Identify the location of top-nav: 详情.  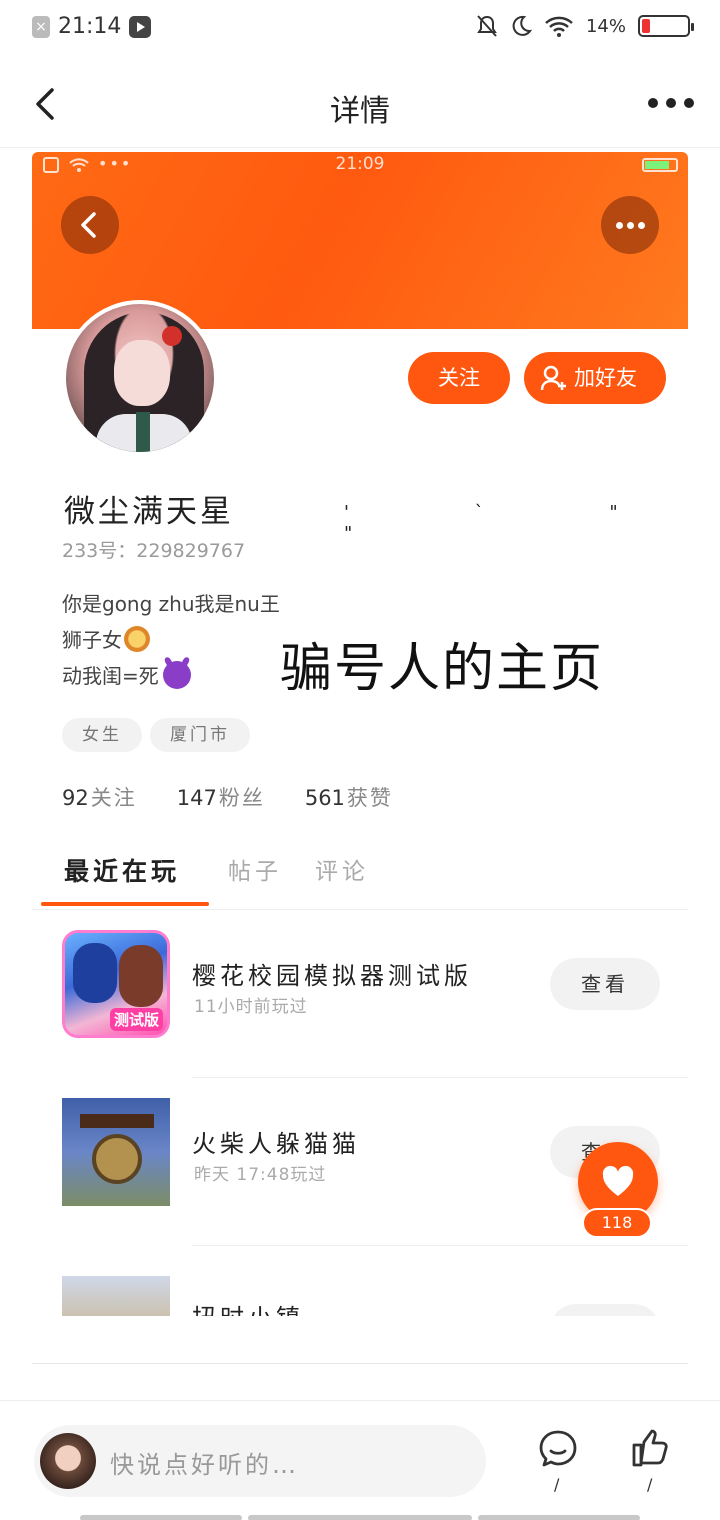
(360, 105).